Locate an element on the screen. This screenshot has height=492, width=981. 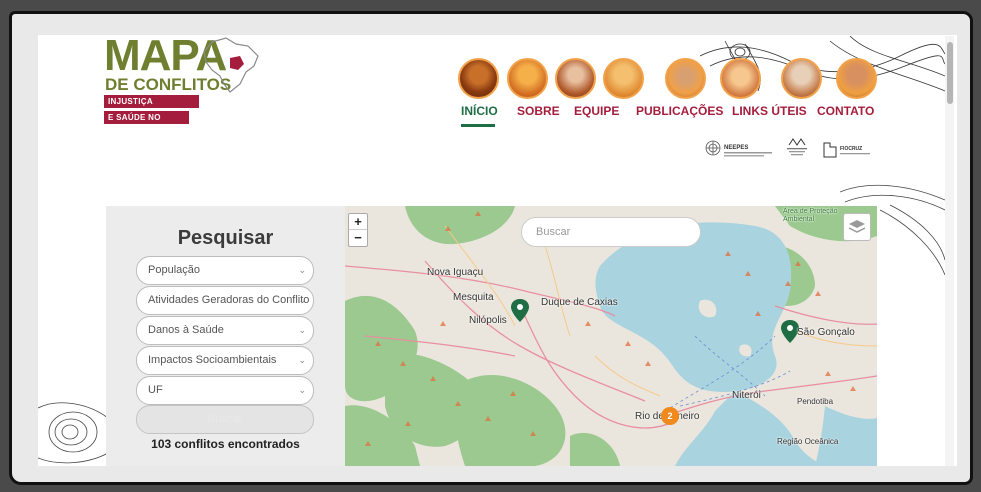
nav-sobre: SOBRE is located at coordinates (538, 111).